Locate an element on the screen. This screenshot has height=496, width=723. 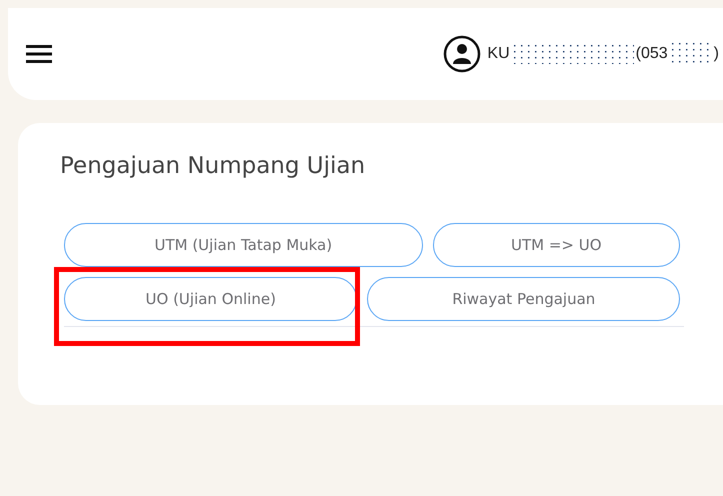
menu-icon is located at coordinates (39, 54).